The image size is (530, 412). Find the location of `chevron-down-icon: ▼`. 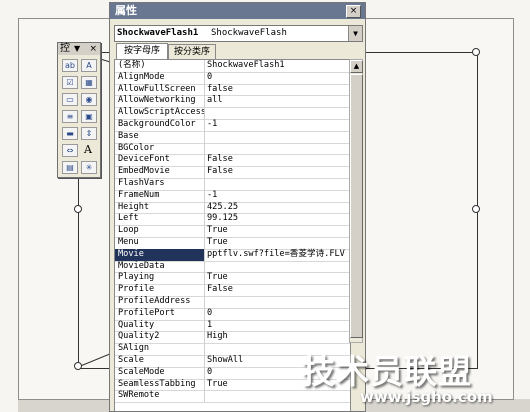

chevron-down-icon: ▼ is located at coordinates (355, 33).